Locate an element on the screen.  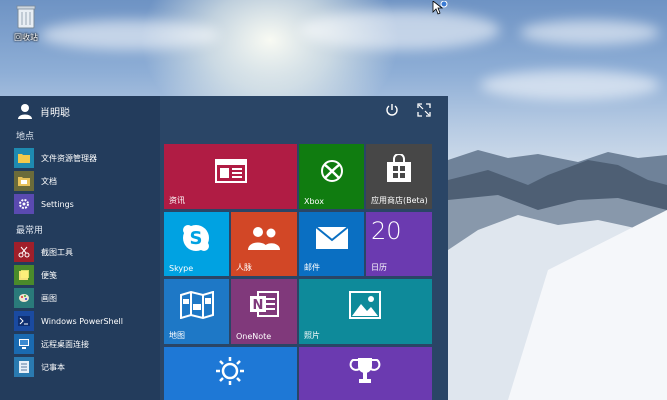
svg-text: N is located at coordinates (258, 305).